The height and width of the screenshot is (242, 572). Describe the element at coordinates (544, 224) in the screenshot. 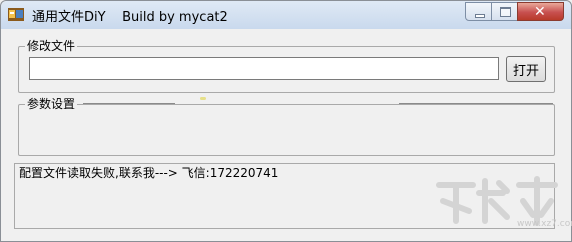

I see `watermark-text: www.xz7.com` at that location.